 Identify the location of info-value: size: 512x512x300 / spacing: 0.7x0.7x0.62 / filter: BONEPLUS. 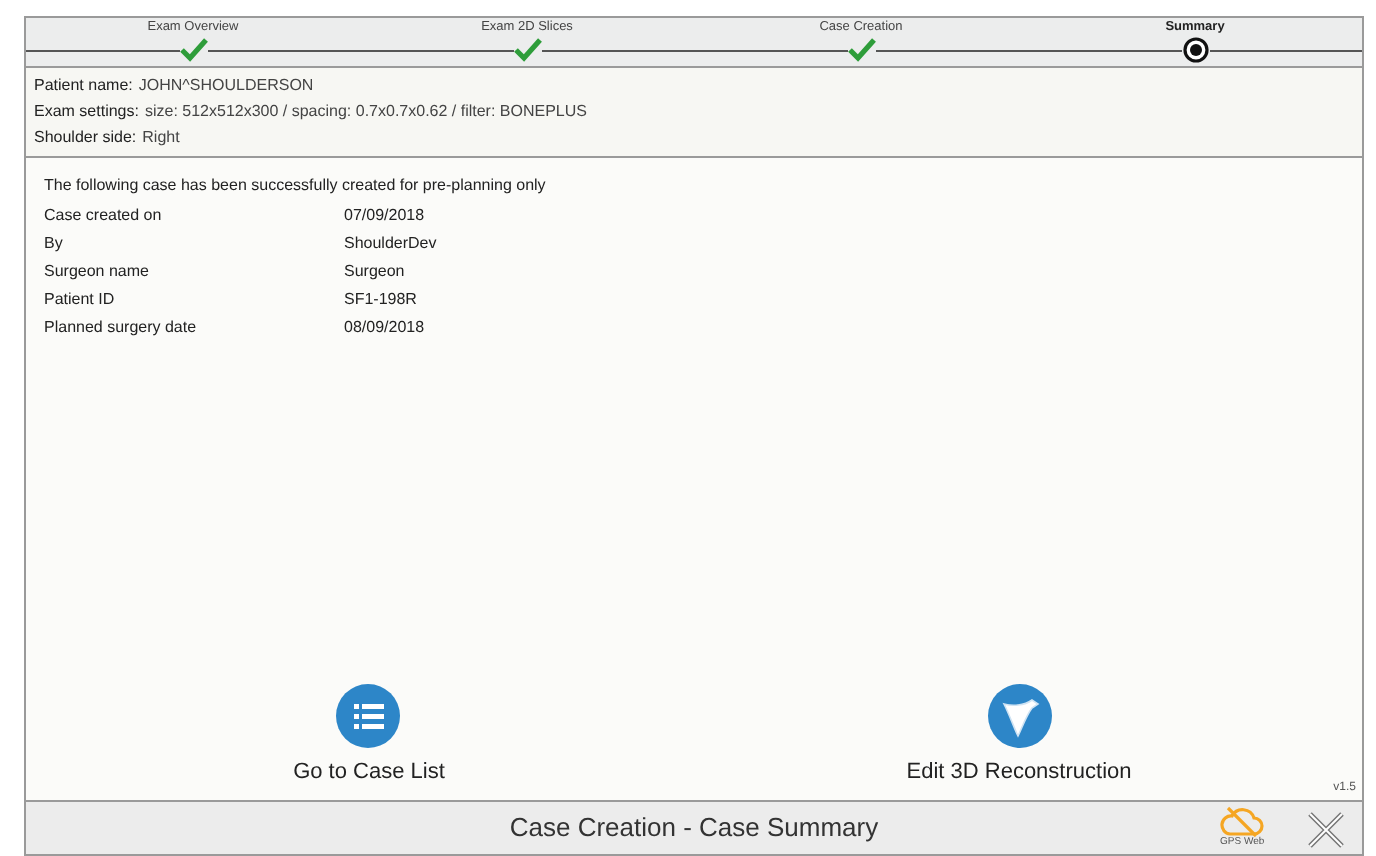
(365, 112).